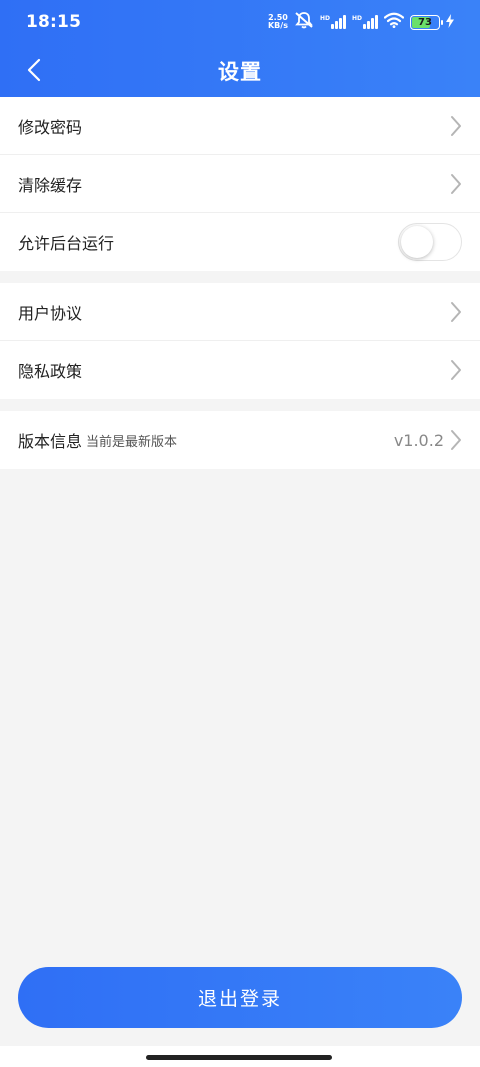 This screenshot has height=1067, width=480. What do you see at coordinates (50, 313) in the screenshot?
I see `row-label: 用户协议` at bounding box center [50, 313].